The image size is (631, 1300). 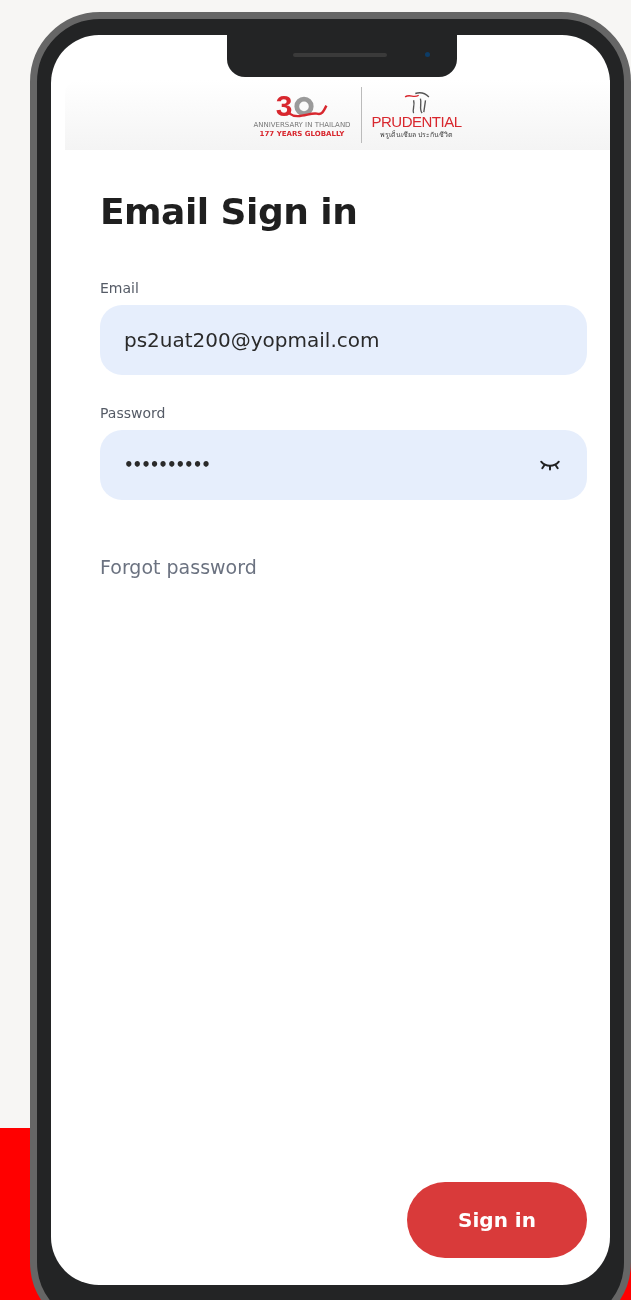 I want to click on field-label: Password, so click(x=133, y=413).